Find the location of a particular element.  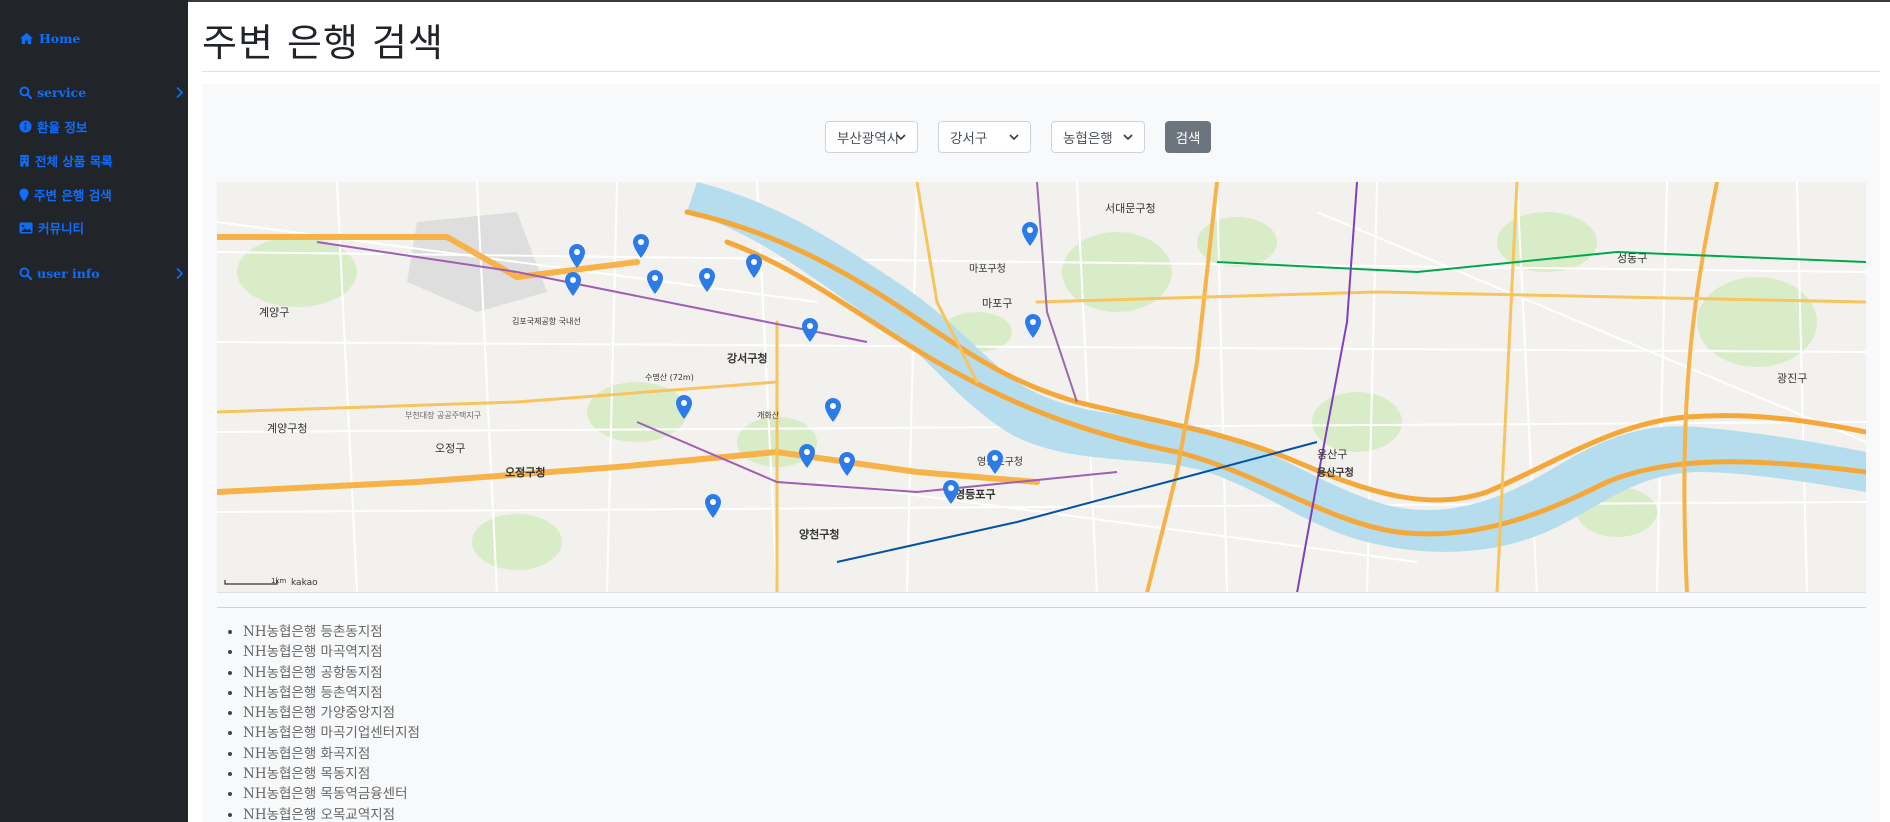

sidebar-item-user-info: user info is located at coordinates (101, 273).